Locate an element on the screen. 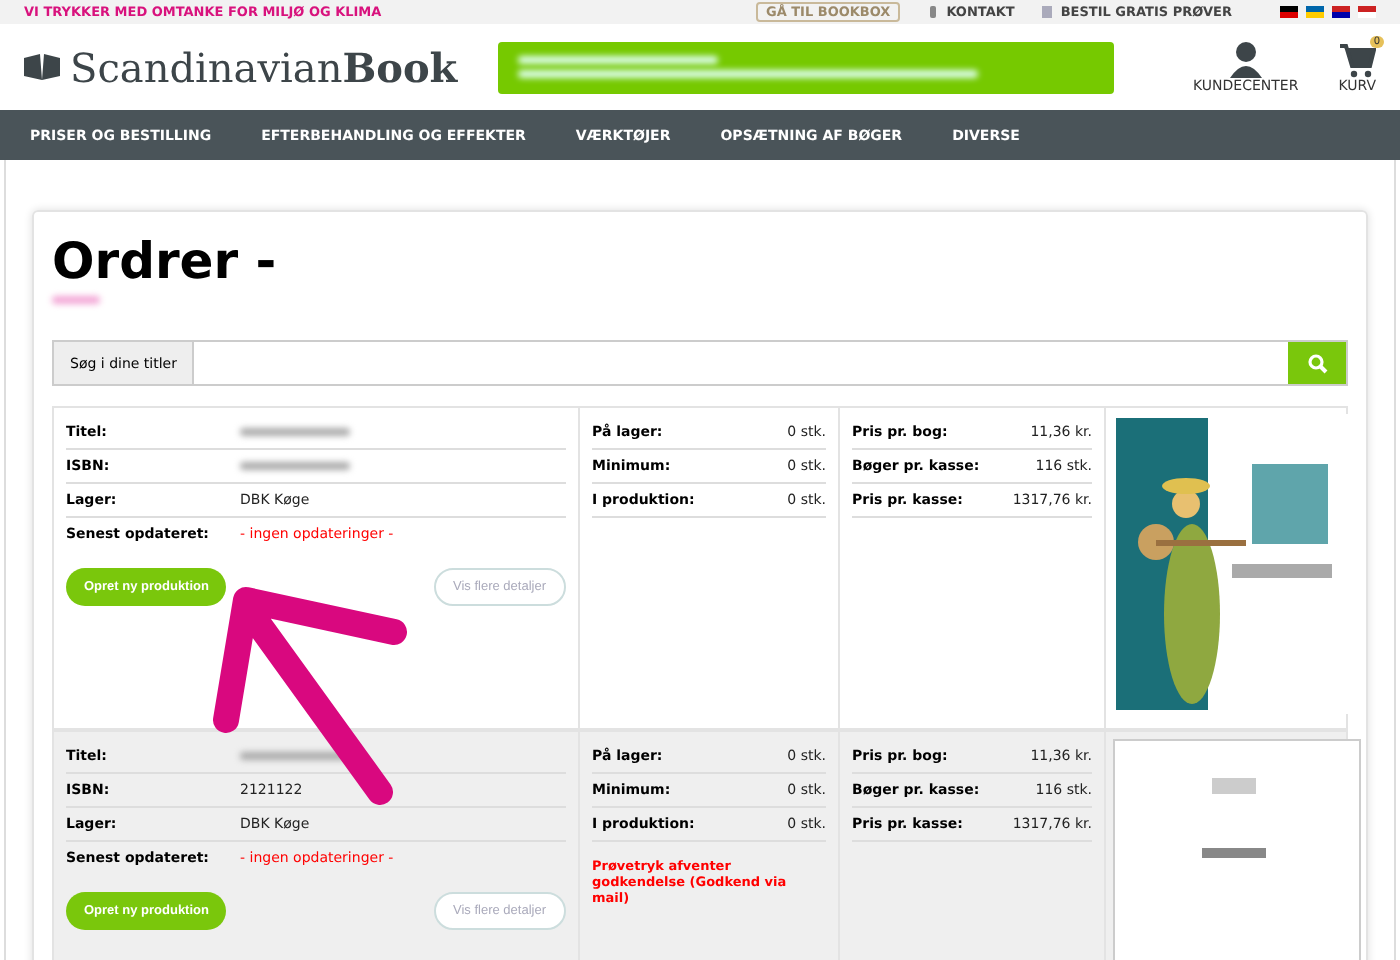 Image resolution: width=1400 pixels, height=960 pixels. book-icon is located at coordinates (42, 67).